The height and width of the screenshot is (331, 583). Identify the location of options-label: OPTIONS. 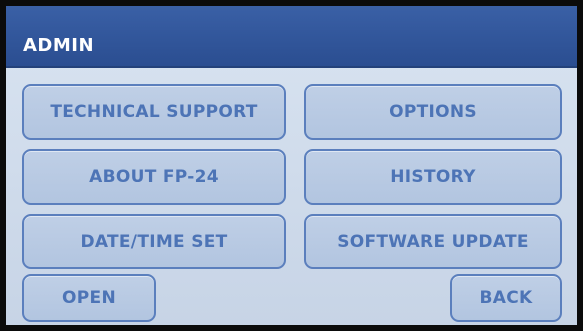
(433, 112).